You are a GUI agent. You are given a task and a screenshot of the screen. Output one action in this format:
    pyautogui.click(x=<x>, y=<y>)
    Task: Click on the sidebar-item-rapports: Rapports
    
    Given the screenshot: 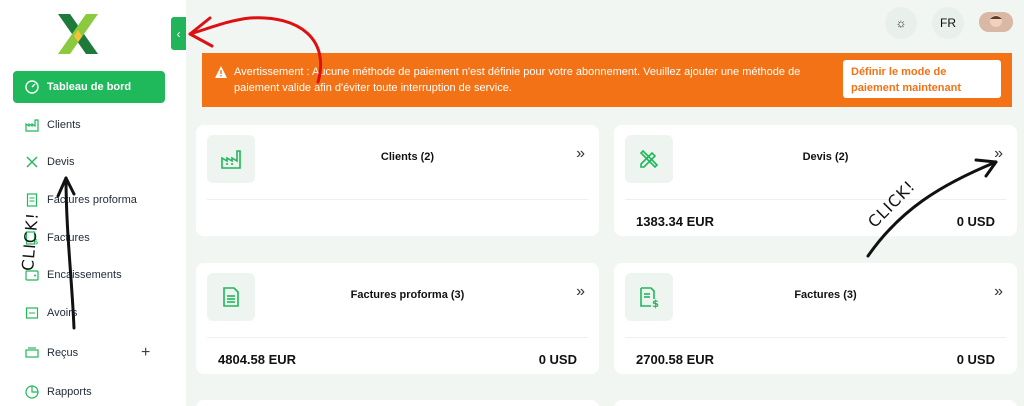 What is the action you would take?
    pyautogui.click(x=89, y=391)
    